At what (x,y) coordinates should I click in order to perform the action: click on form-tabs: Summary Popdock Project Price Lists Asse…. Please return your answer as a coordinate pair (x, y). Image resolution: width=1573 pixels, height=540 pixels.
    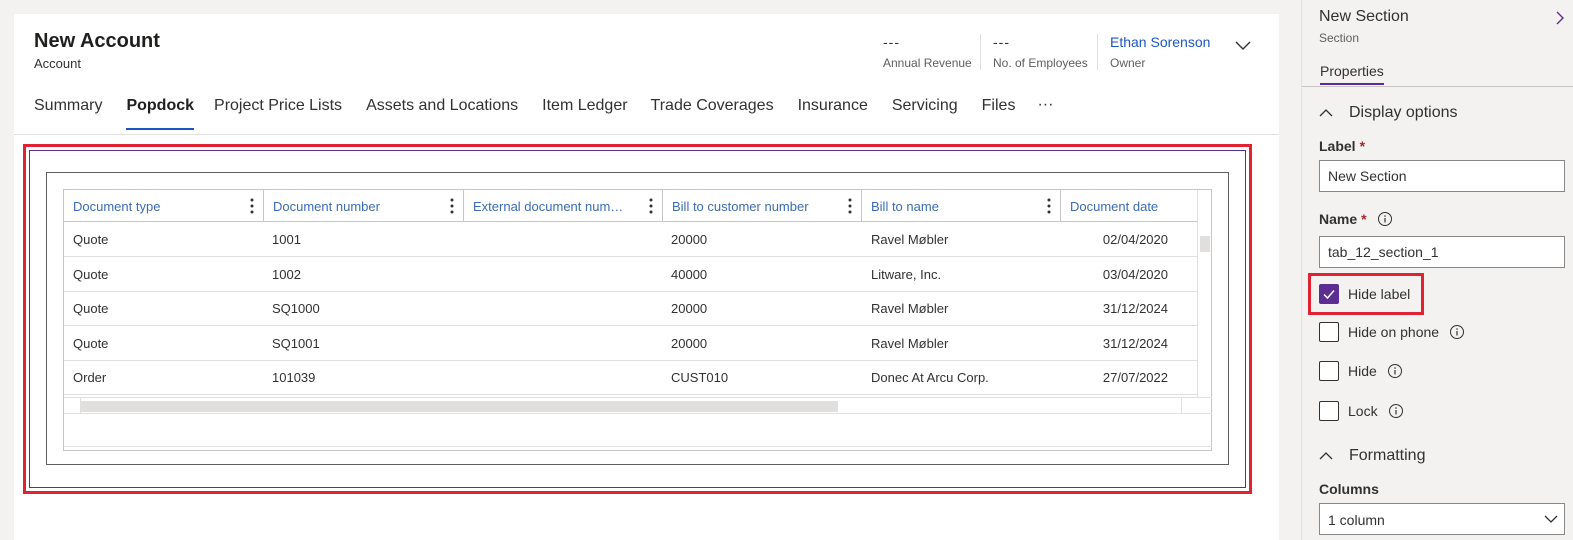
    Looking at the image, I should click on (543, 113).